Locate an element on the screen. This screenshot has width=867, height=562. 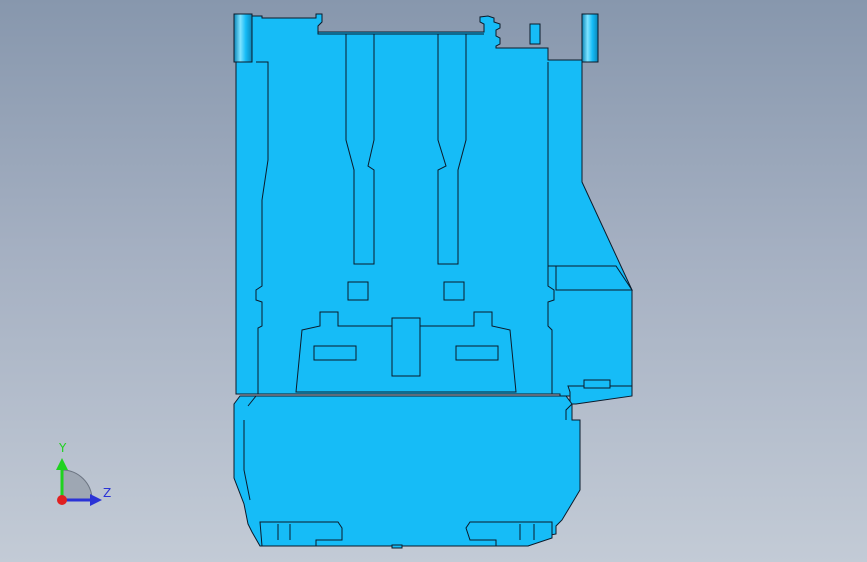
right-latch is located at coordinates (600, 395).